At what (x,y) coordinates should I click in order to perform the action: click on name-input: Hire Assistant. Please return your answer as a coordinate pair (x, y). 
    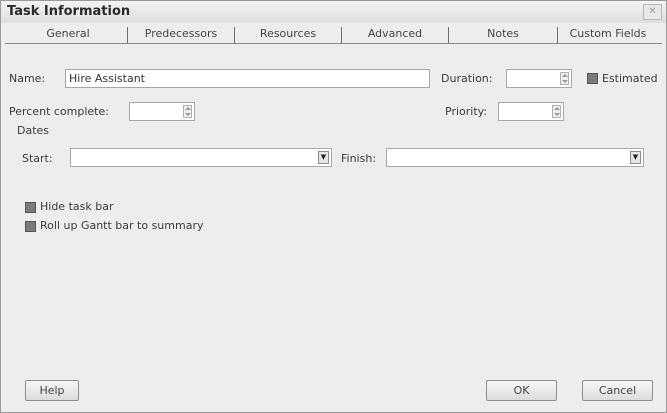
    Looking at the image, I should click on (247, 78).